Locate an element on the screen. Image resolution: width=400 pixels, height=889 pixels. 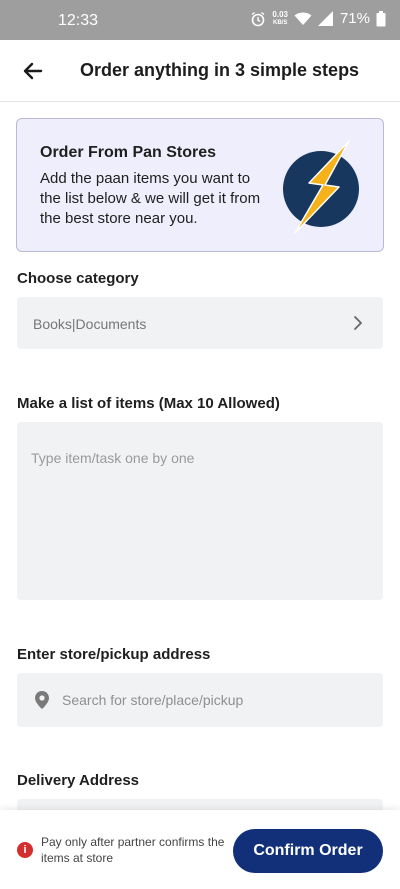
items-label: Make a list of items (Max 10 Allowed) is located at coordinates (148, 403).